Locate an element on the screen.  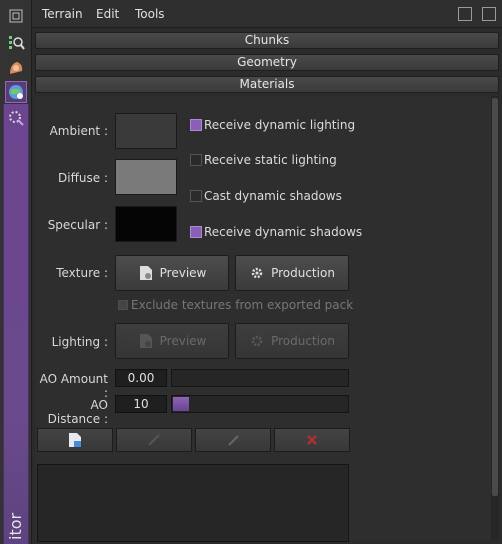
pencil-icon is located at coordinates (154, 440).